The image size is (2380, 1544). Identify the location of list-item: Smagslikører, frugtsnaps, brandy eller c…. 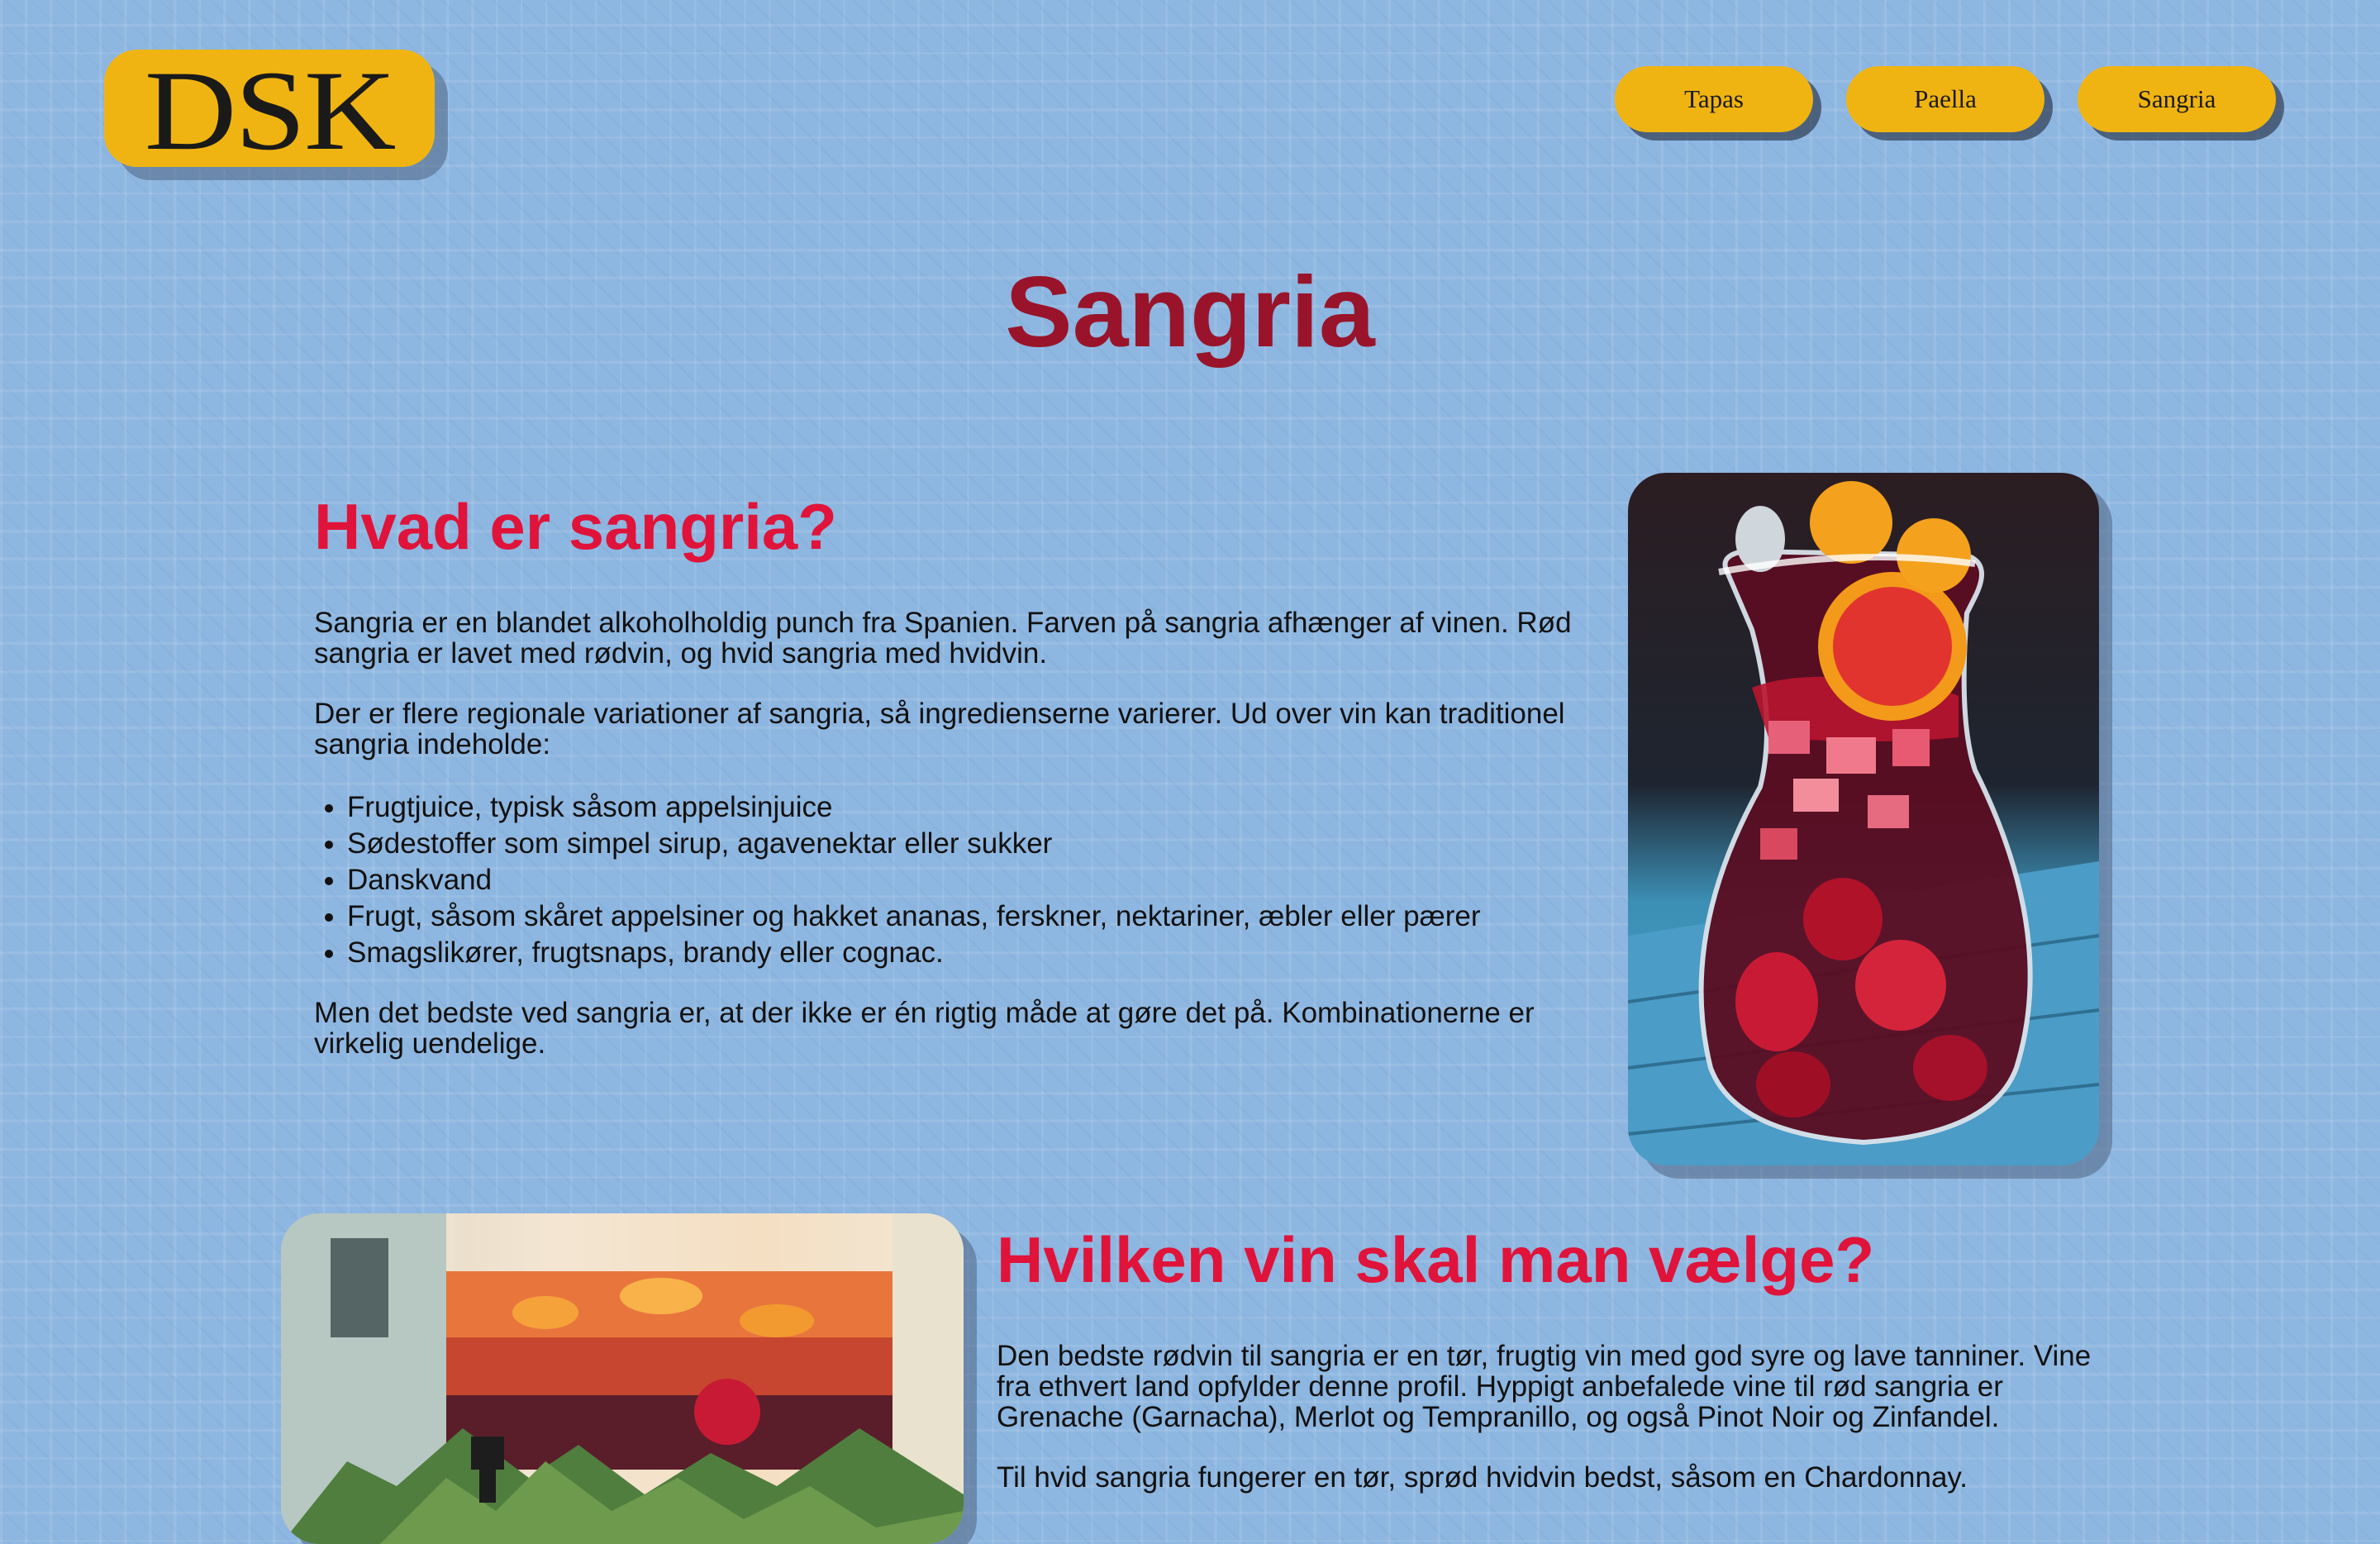
(967, 953).